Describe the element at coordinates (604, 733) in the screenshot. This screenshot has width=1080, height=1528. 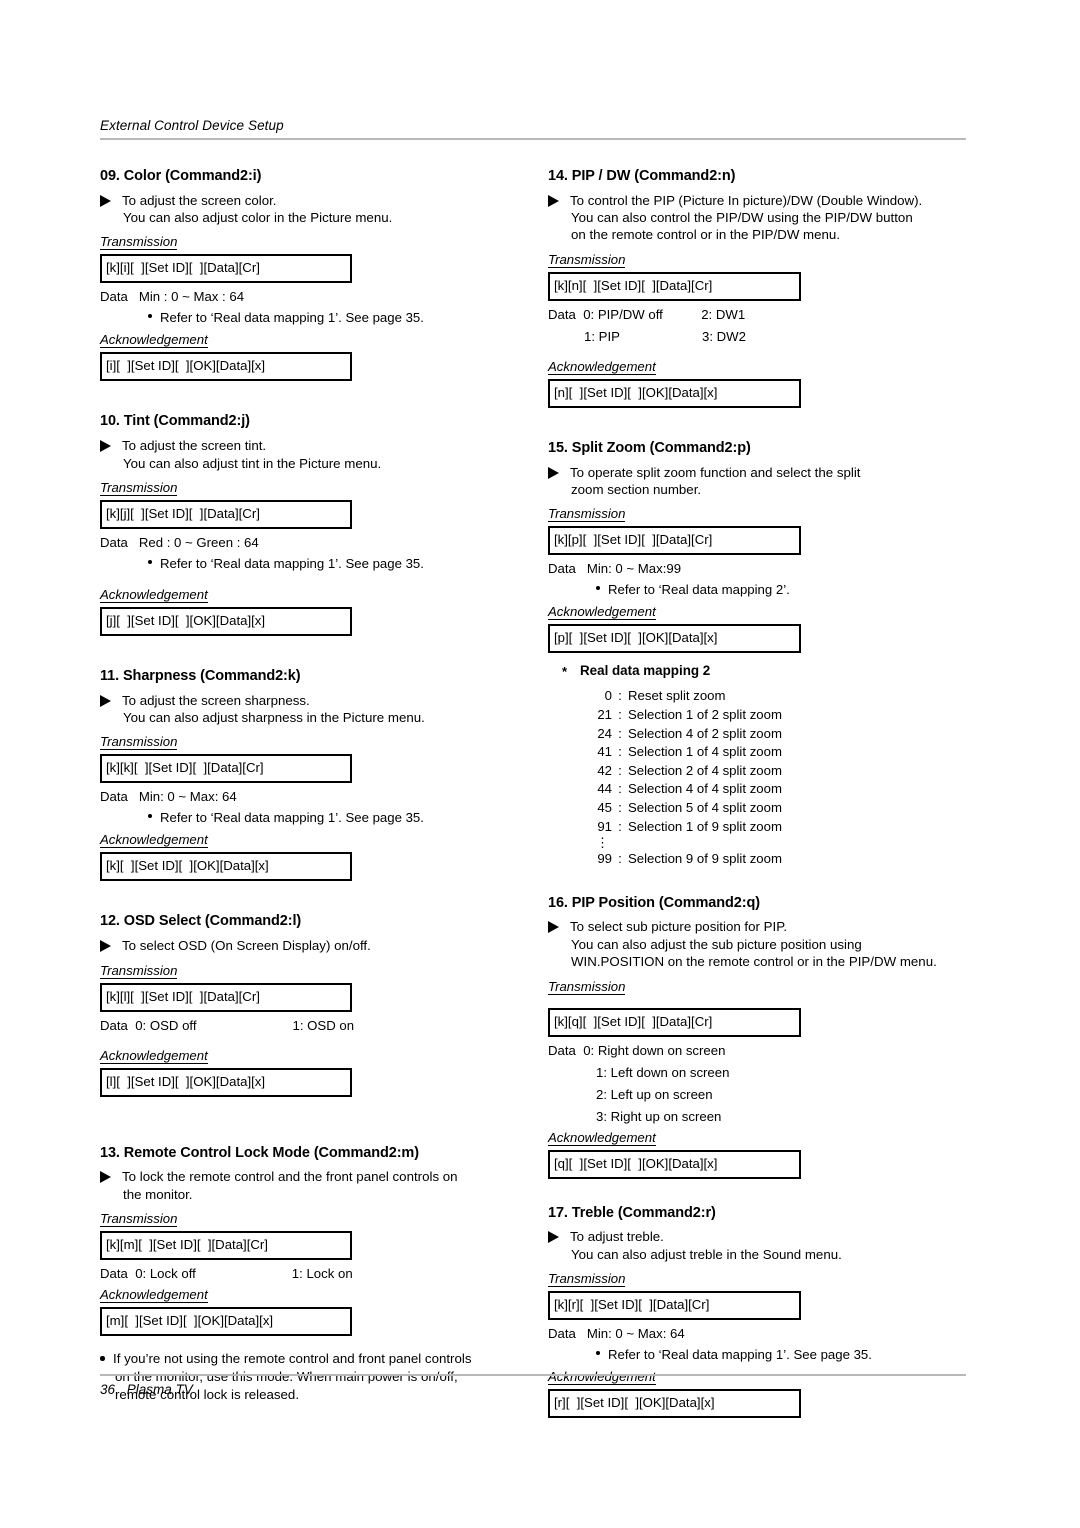
I see `mapping-key: 24` at that location.